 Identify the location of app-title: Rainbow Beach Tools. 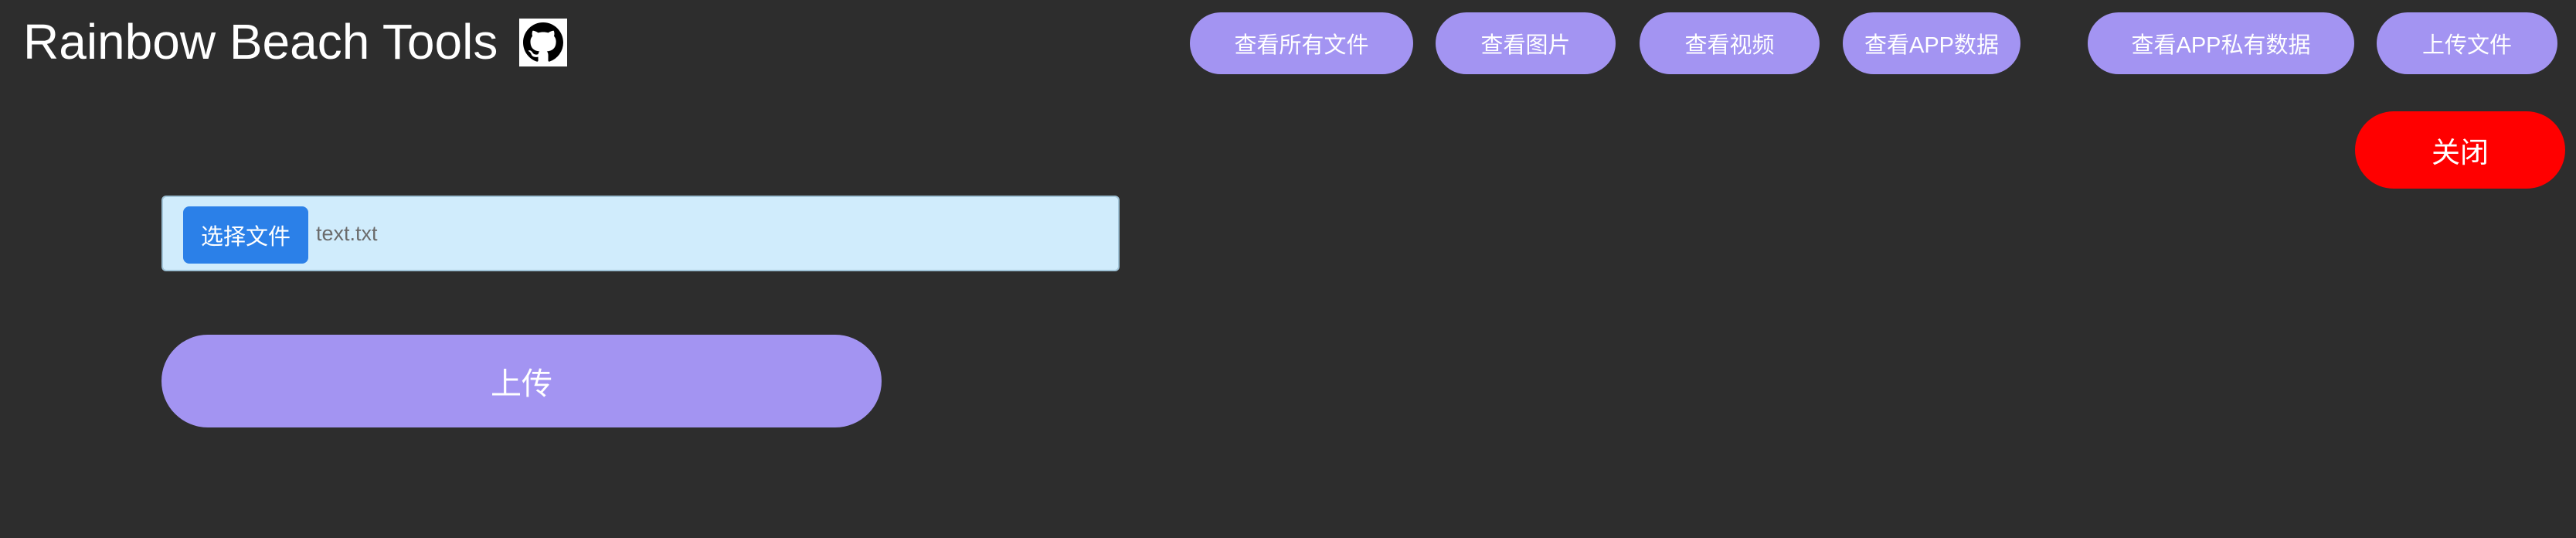
(260, 42).